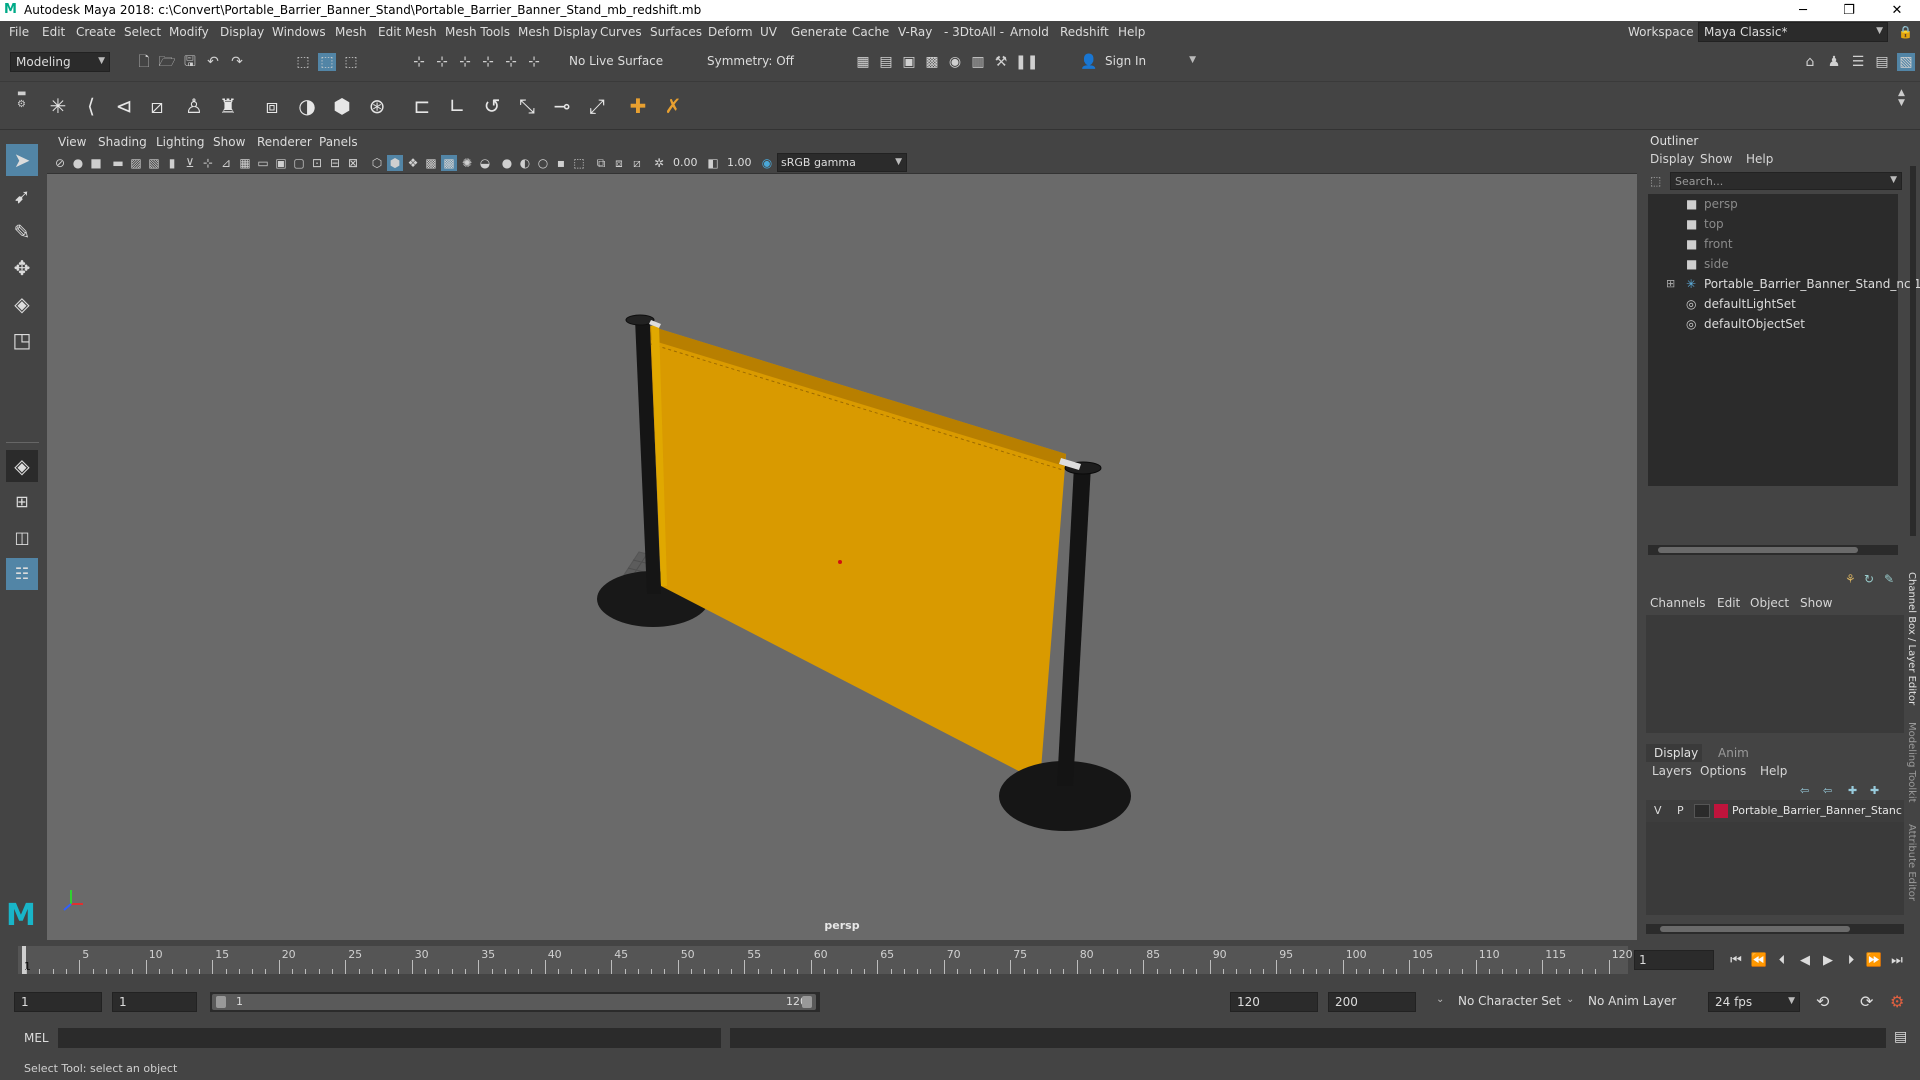 Image resolution: width=1920 pixels, height=1080 pixels. Describe the element at coordinates (1786, 181) in the screenshot. I see `outliner-search-field: Search... ▼` at that location.